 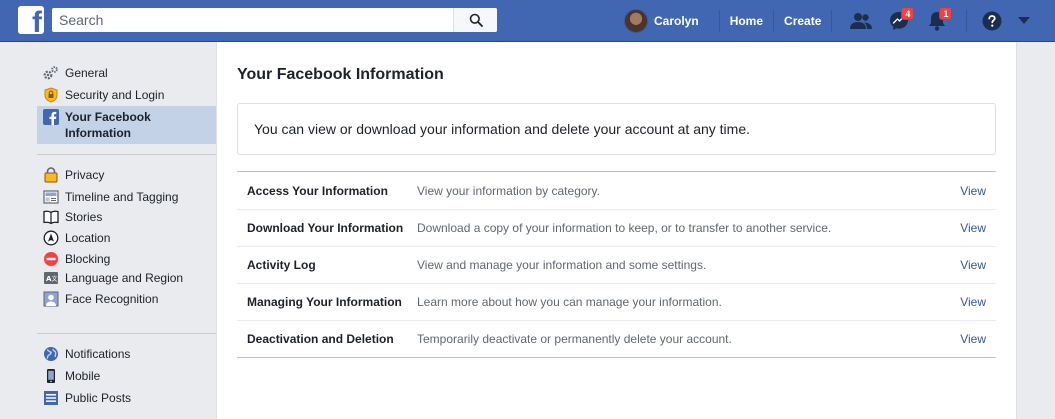 What do you see at coordinates (636, 21) in the screenshot?
I see `avatar` at bounding box center [636, 21].